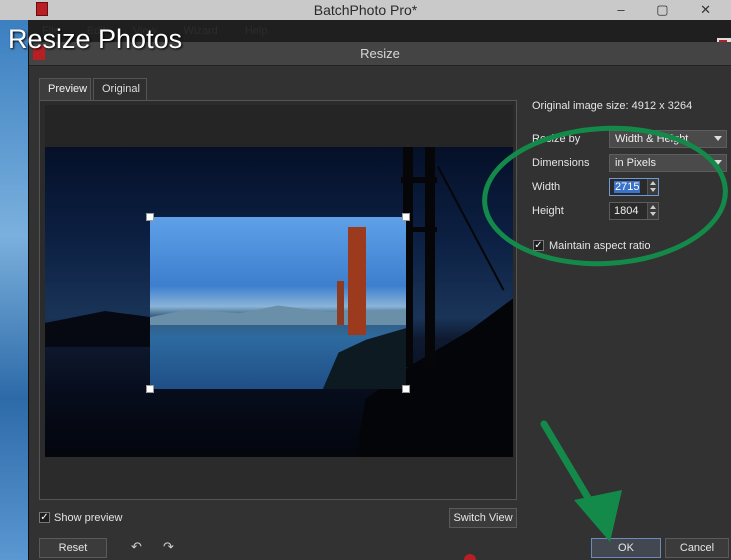  Describe the element at coordinates (357, 281) in the screenshot. I see `crop-bridge-tower` at that location.